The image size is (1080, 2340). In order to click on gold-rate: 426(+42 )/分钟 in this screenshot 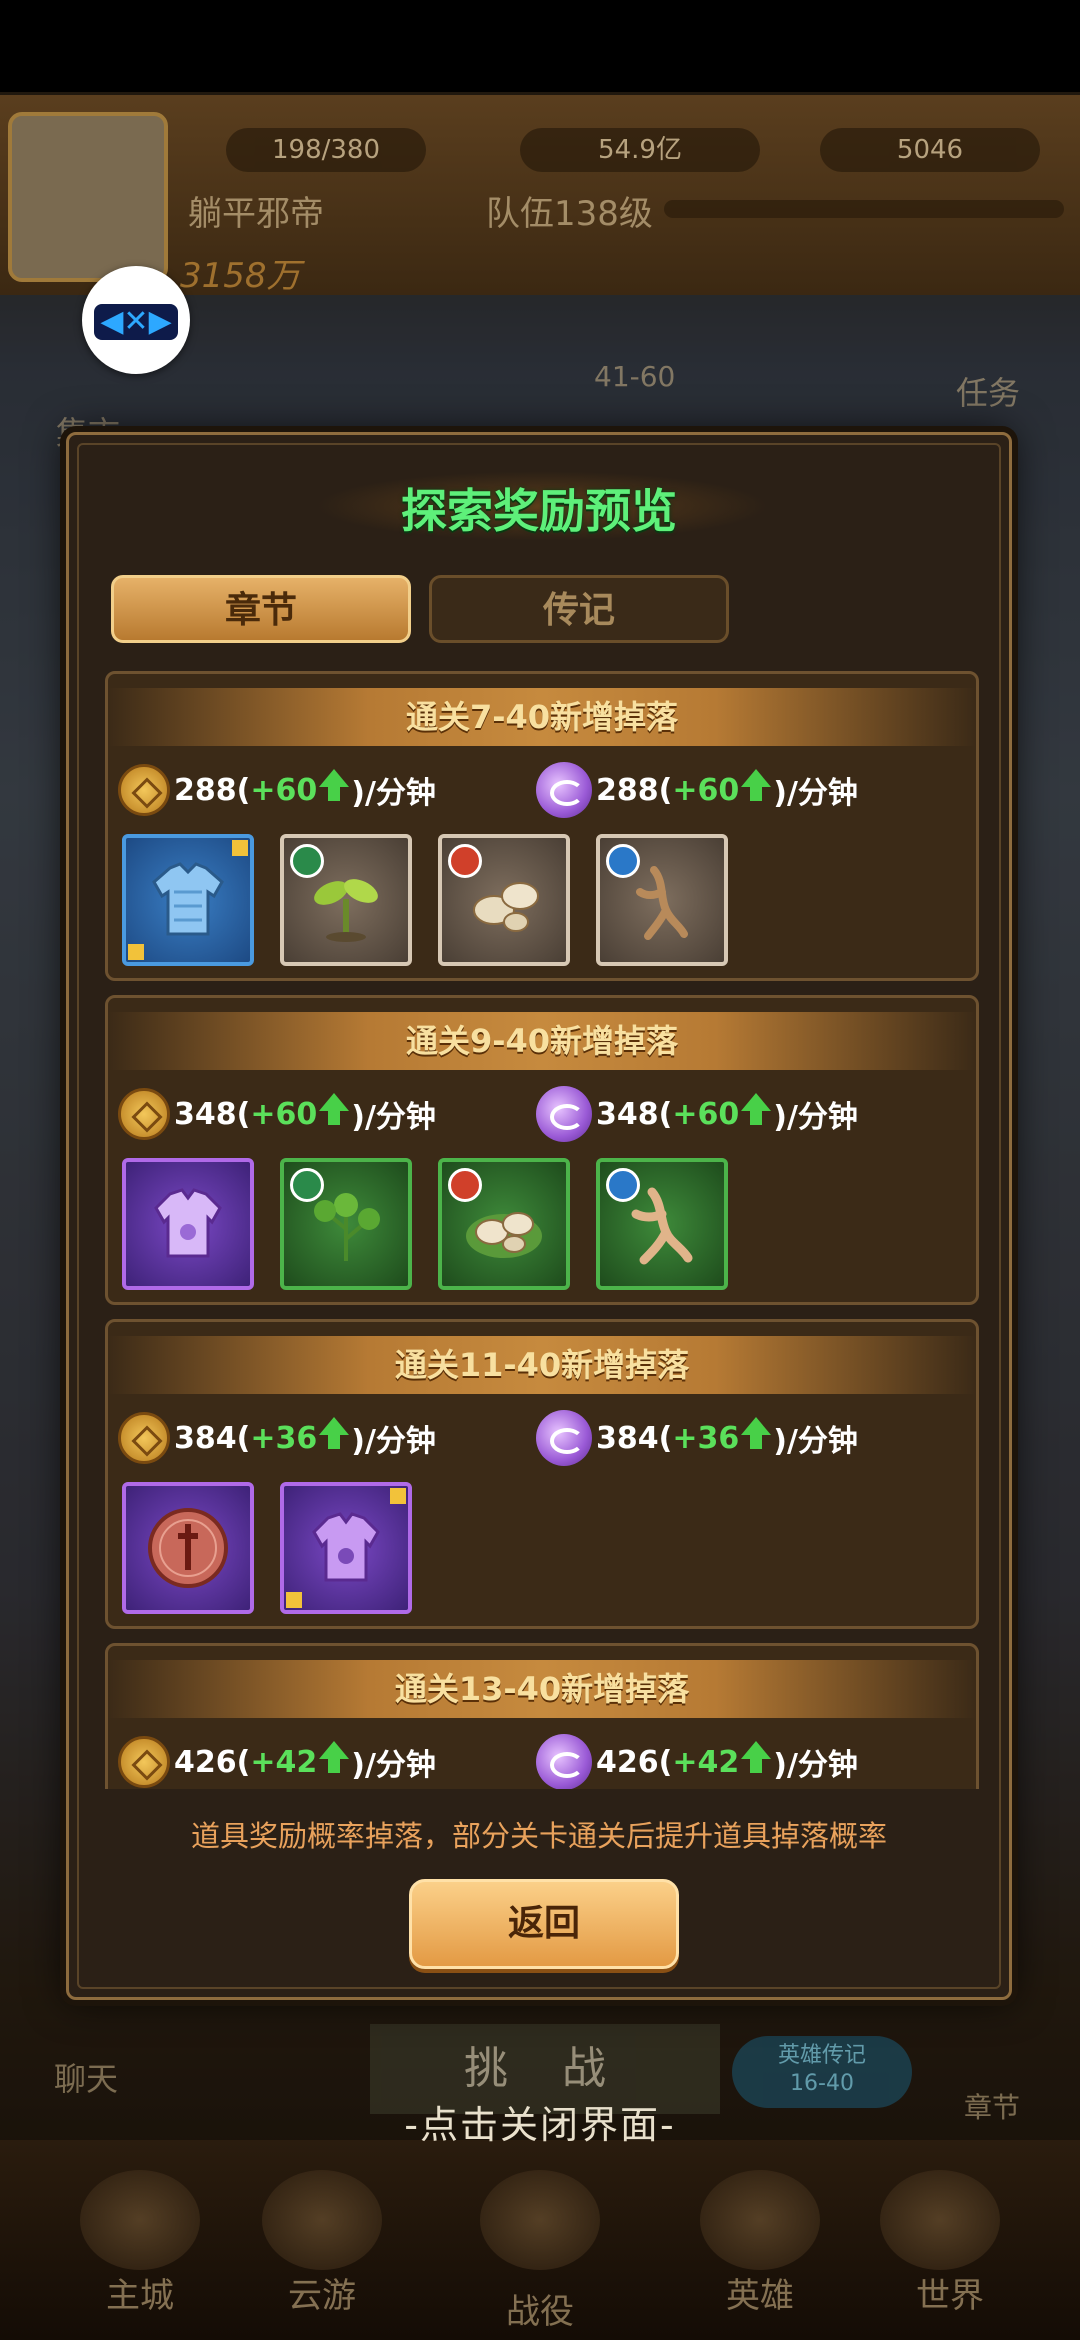, I will do `click(277, 1761)`.